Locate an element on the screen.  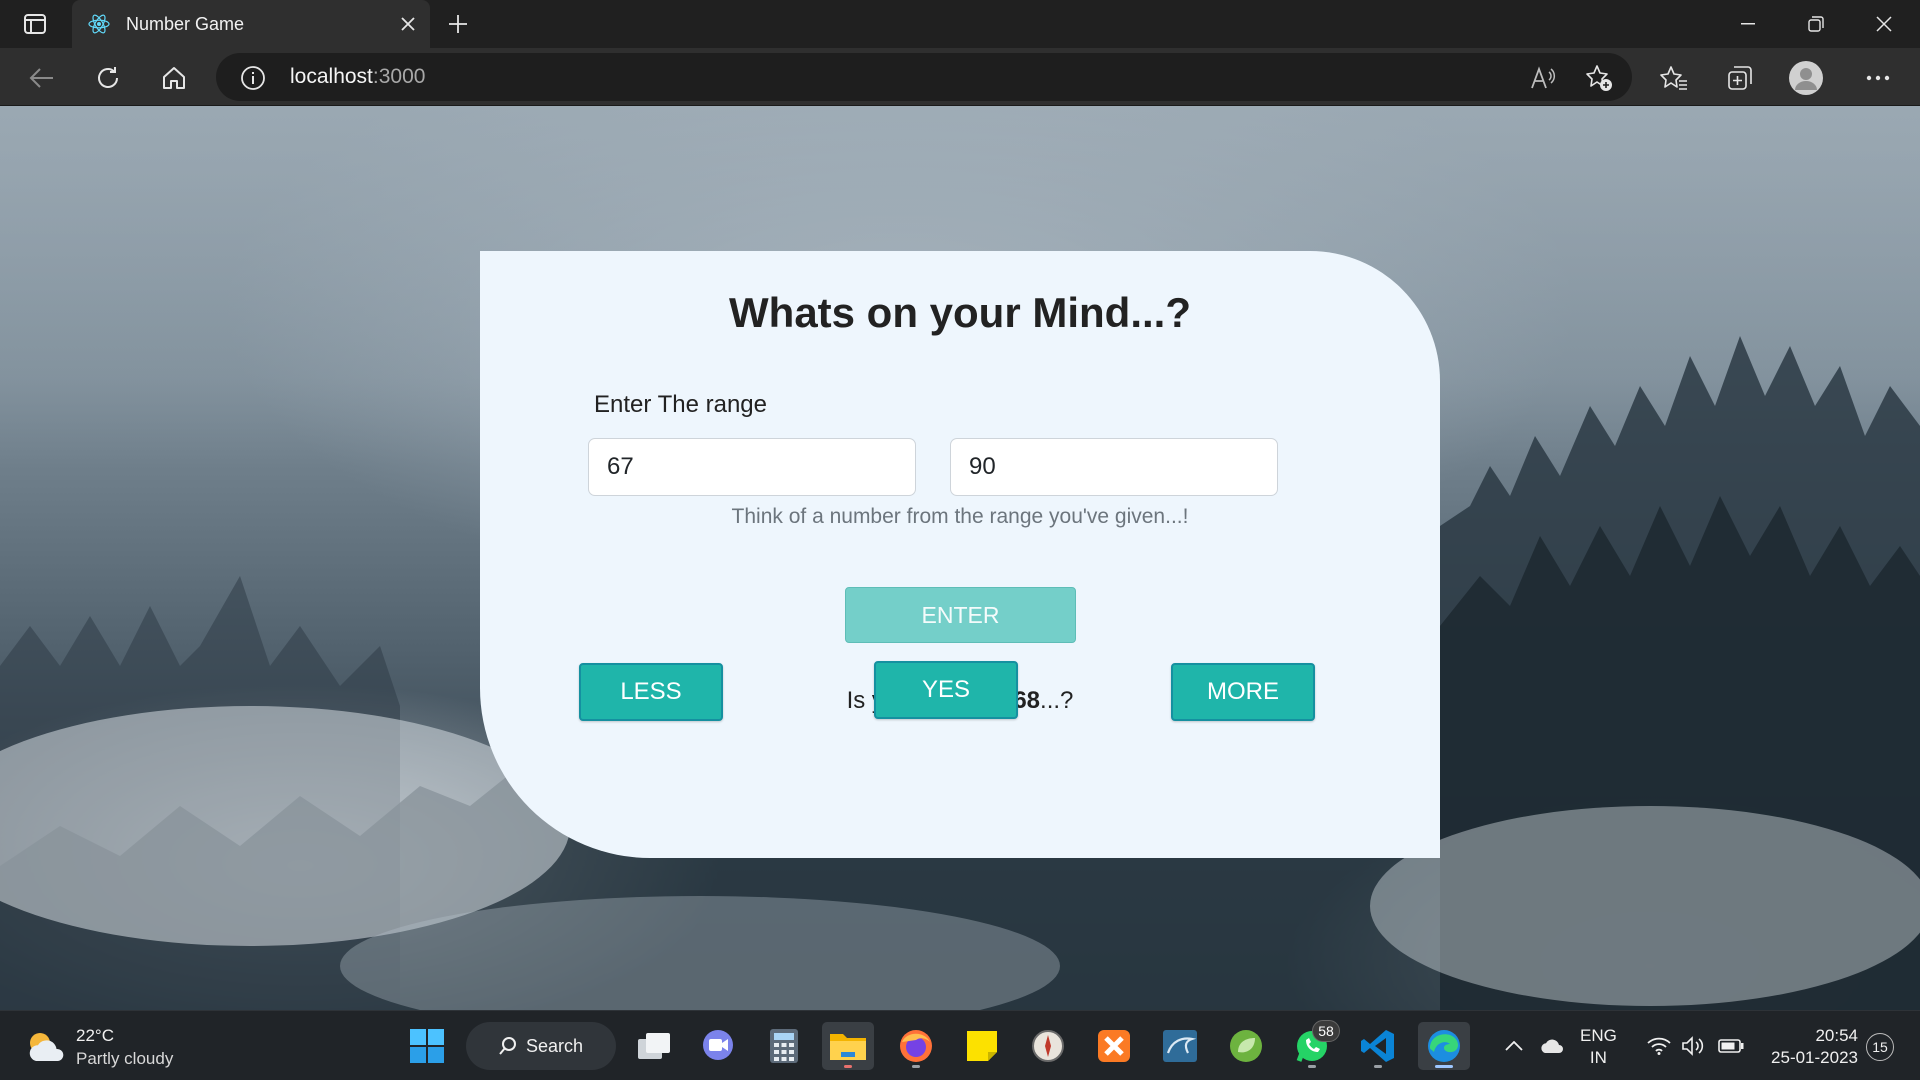
range-from-input is located at coordinates (752, 467).